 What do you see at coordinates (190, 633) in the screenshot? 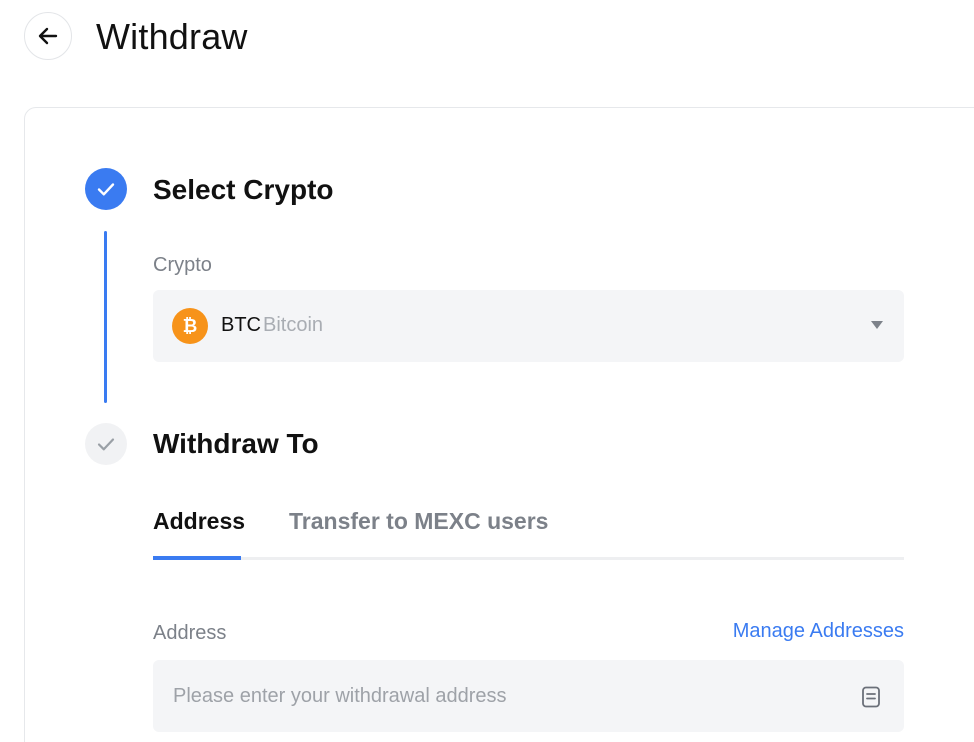
I see `address-field-label: Address` at bounding box center [190, 633].